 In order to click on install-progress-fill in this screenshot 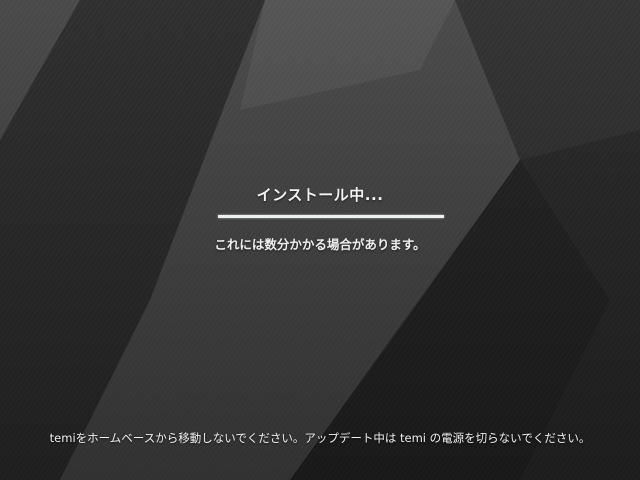, I will do `click(331, 216)`.